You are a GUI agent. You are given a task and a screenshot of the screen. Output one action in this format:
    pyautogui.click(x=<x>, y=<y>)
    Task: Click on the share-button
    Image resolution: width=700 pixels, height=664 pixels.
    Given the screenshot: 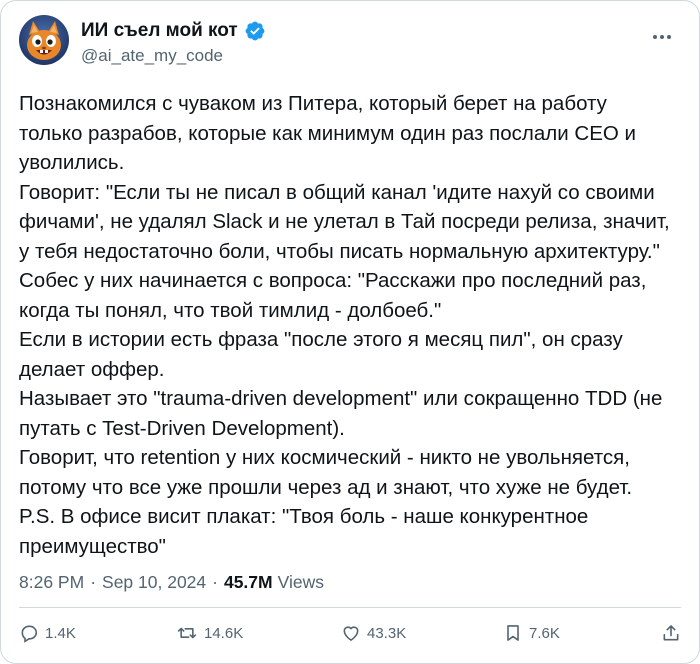 What is the action you would take?
    pyautogui.click(x=674, y=633)
    